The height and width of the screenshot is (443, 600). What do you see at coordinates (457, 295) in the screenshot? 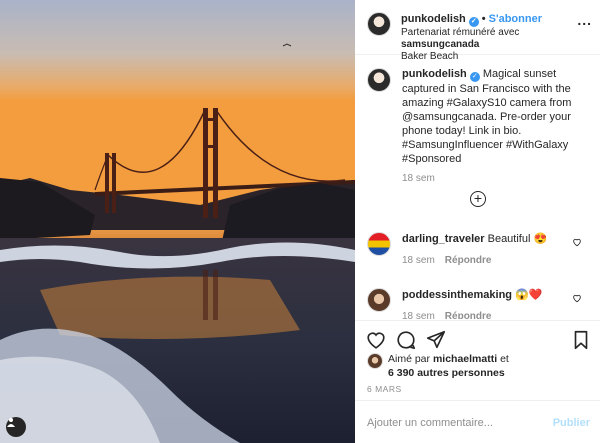
I see `commenter-username: poddessinthemaking` at bounding box center [457, 295].